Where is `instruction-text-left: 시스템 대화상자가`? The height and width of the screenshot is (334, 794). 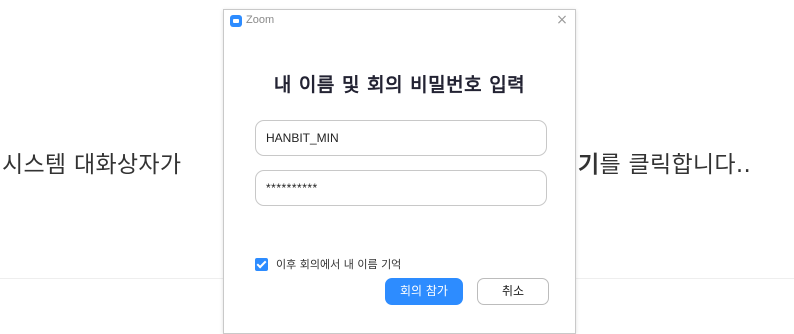
instruction-text-left: 시스템 대화상자가 is located at coordinates (92, 165).